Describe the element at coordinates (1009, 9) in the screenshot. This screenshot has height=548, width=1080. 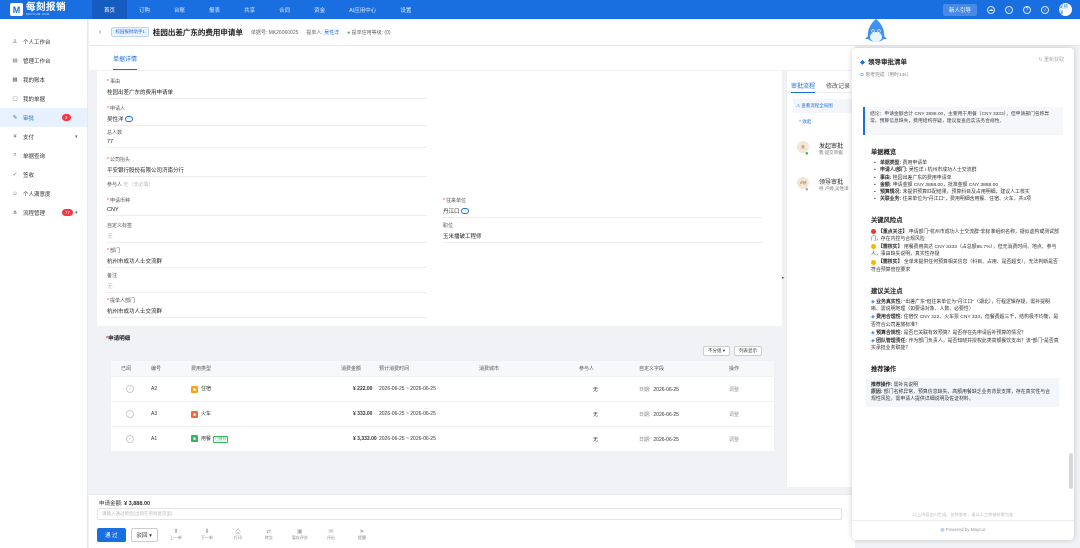
I see `download-icon: ↓` at that location.